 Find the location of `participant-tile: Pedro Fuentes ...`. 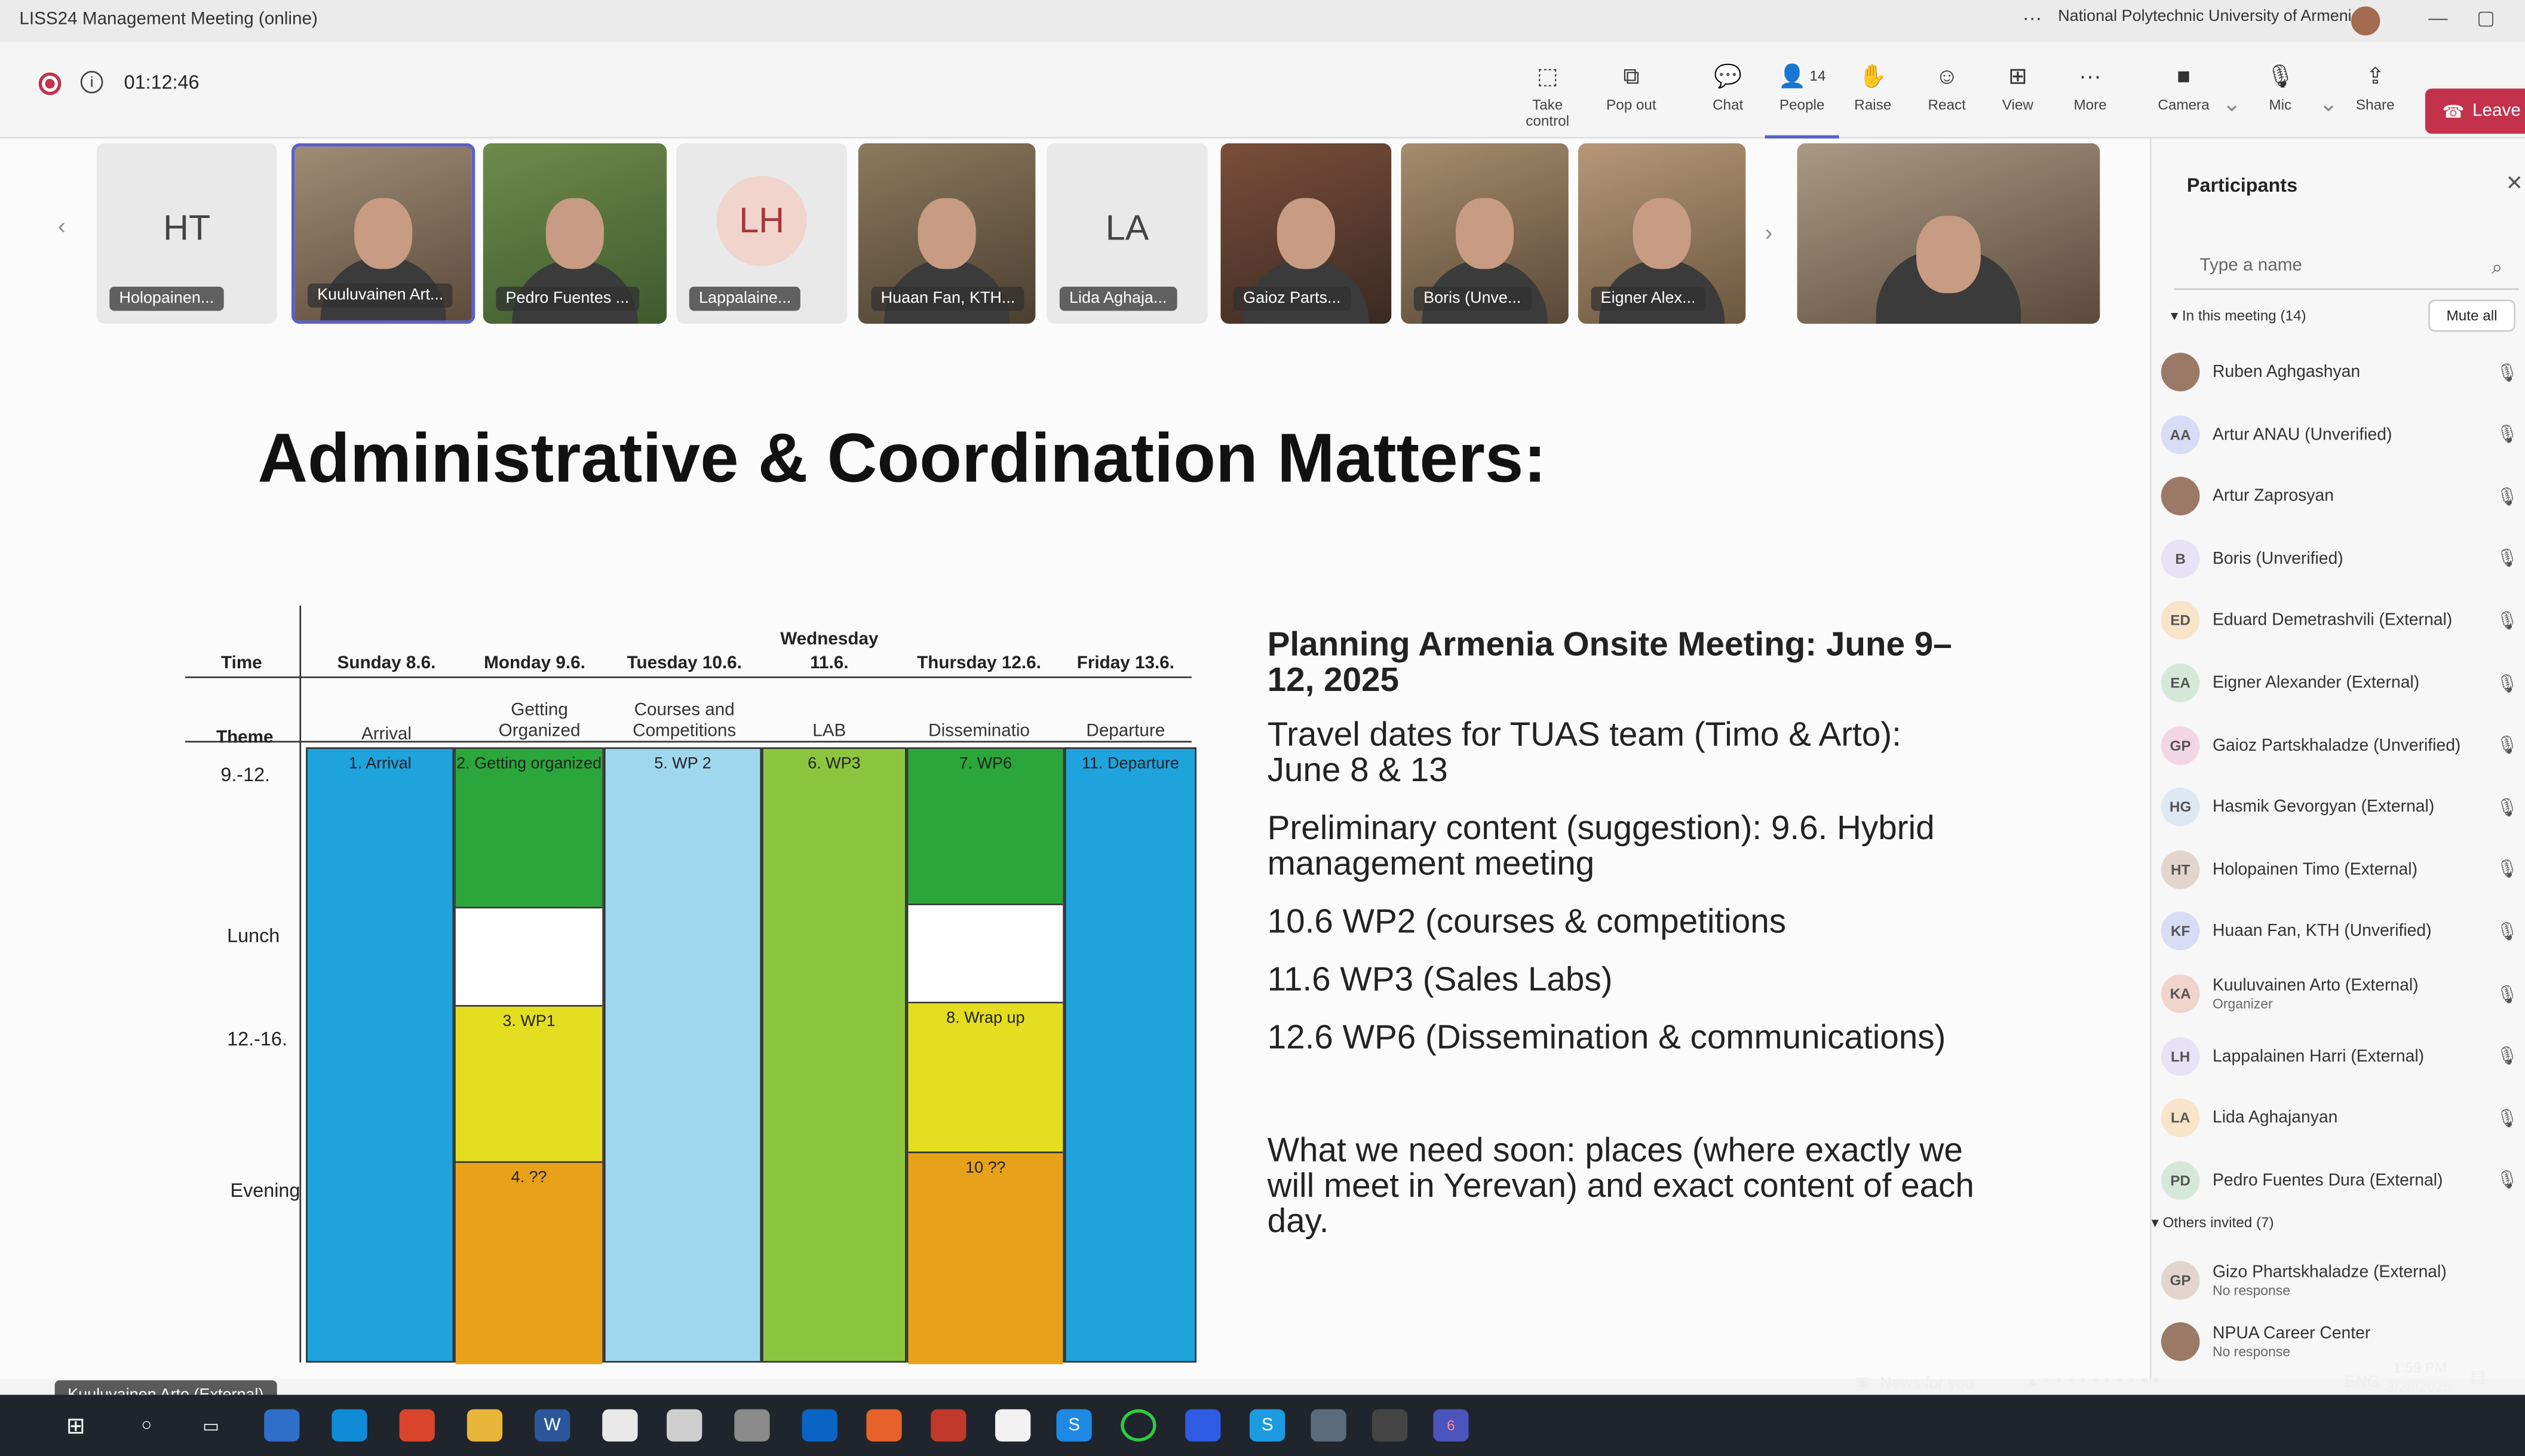

participant-tile: Pedro Fuentes ... is located at coordinates (575, 233).